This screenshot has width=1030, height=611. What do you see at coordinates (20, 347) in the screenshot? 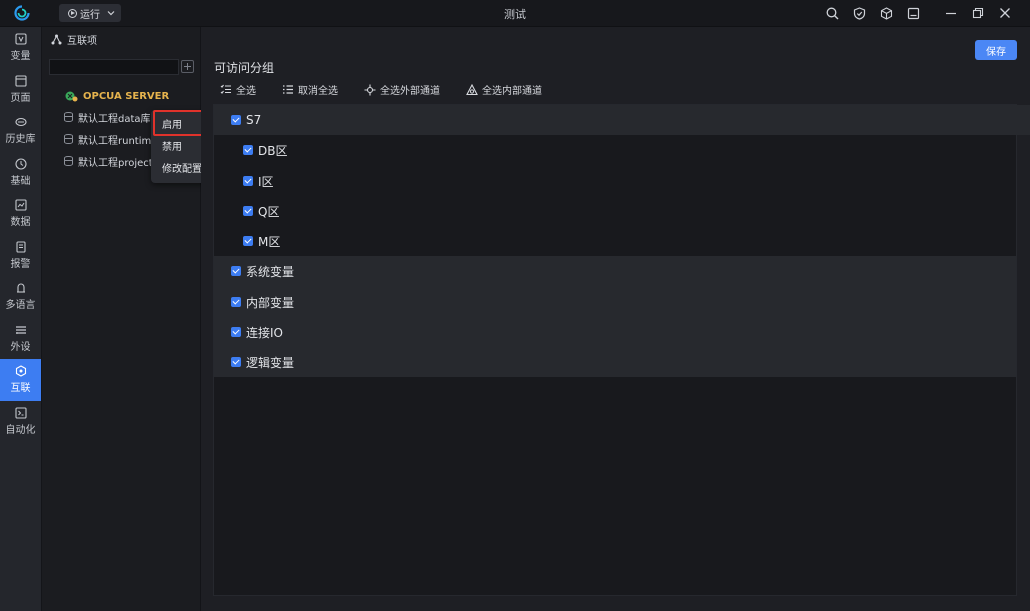
I see `nav-label: 外设` at bounding box center [20, 347].